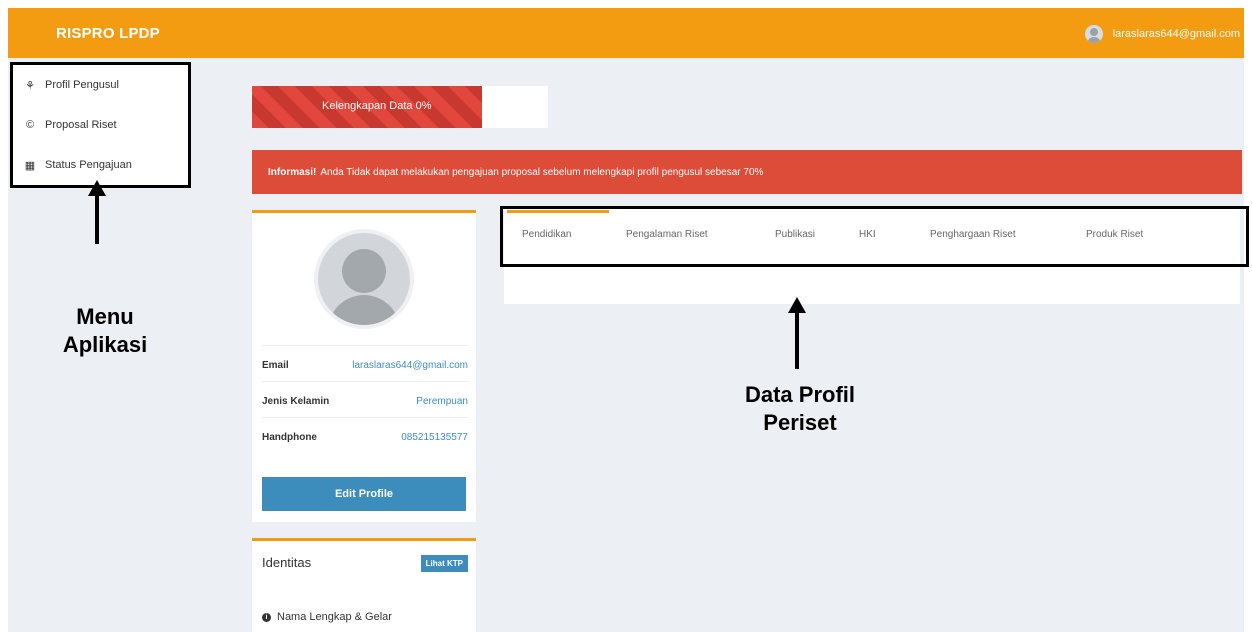 Image resolution: width=1252 pixels, height=632 pixels. What do you see at coordinates (626, 33) in the screenshot?
I see `top-navbar: RISPRO LPDP laraslaras644@gmail.com` at bounding box center [626, 33].